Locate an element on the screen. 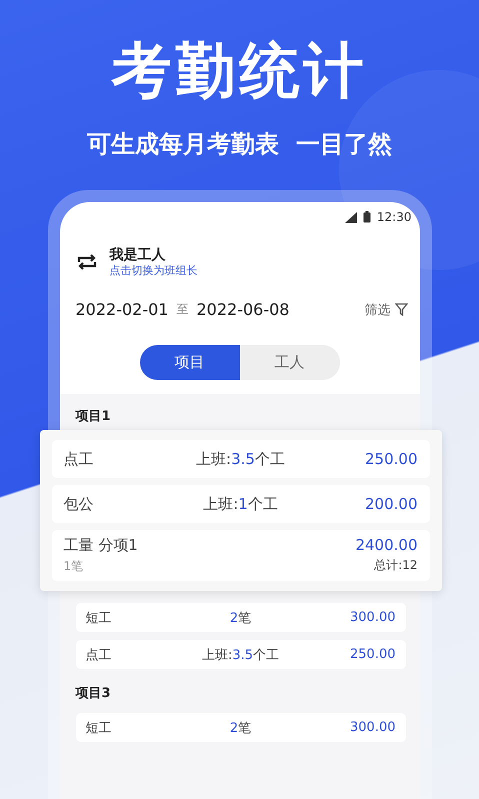  switch-icon is located at coordinates (87, 262).